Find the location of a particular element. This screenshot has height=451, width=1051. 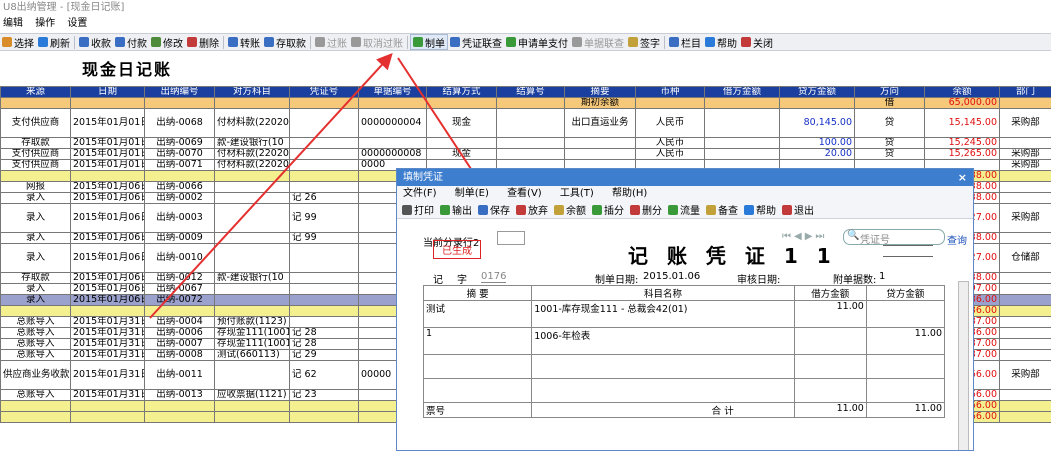

col-header: 贷方金额 is located at coordinates (817, 92).